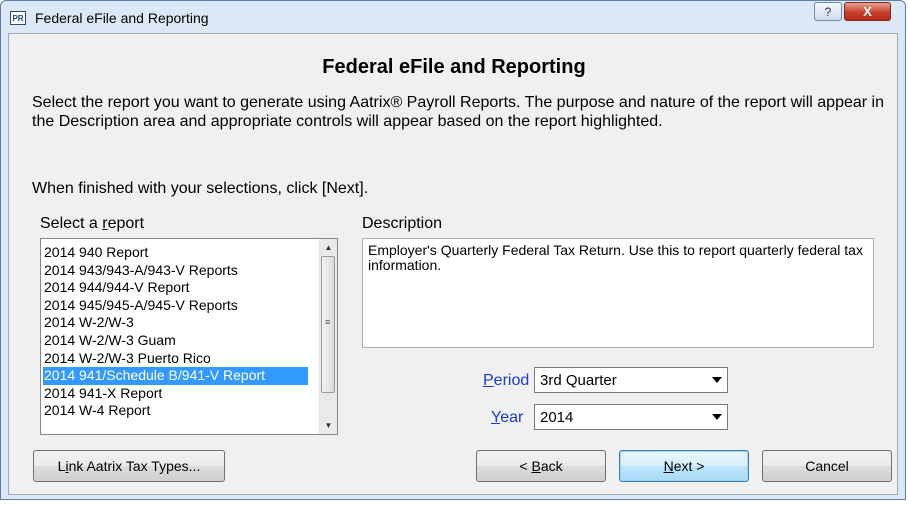  What do you see at coordinates (541, 466) in the screenshot?
I see `back-button: < Back` at bounding box center [541, 466].